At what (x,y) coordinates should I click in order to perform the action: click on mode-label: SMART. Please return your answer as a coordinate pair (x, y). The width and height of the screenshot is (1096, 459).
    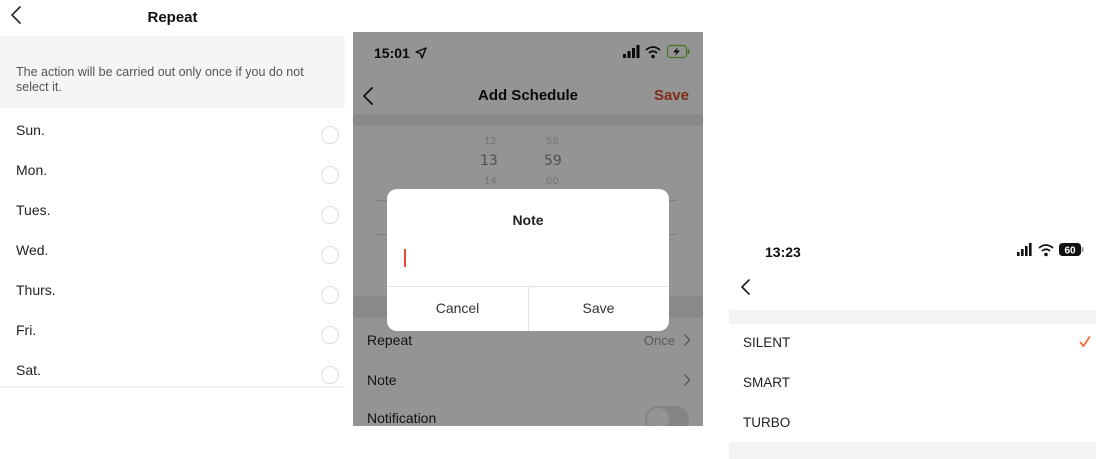
    Looking at the image, I should click on (767, 382).